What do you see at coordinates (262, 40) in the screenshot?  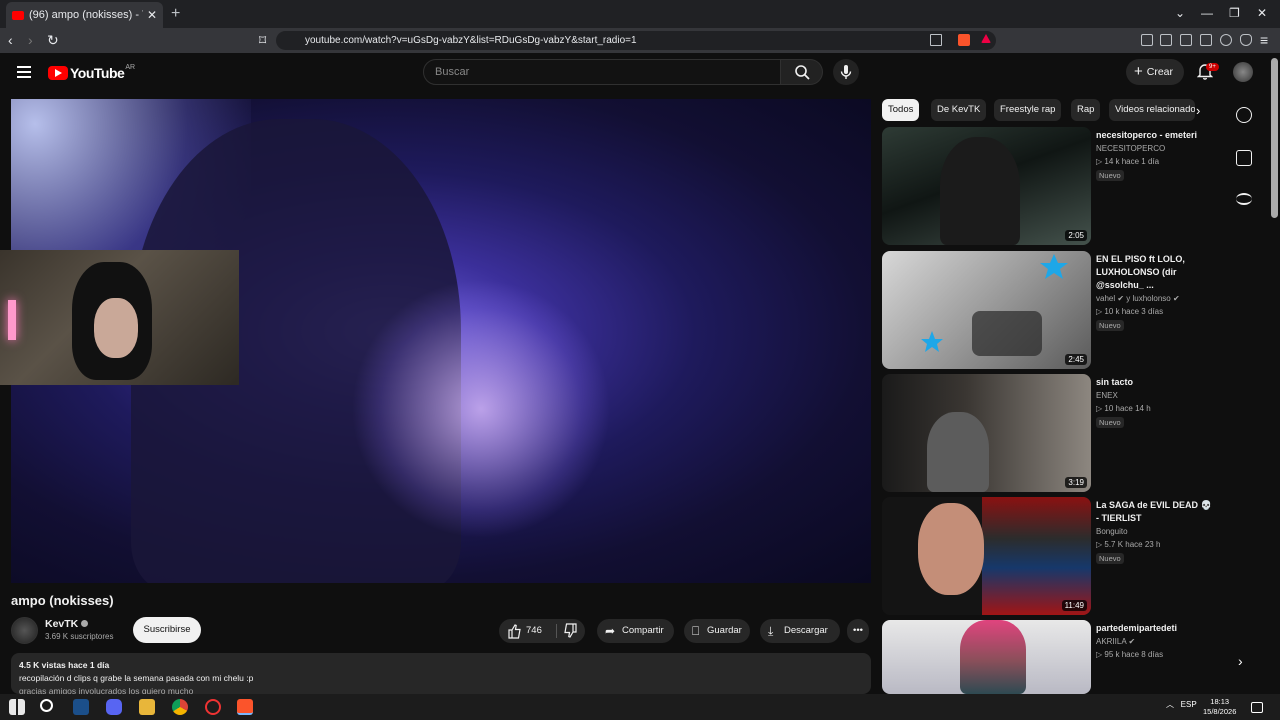 I see `bookmark-icon: ⌑` at bounding box center [262, 40].